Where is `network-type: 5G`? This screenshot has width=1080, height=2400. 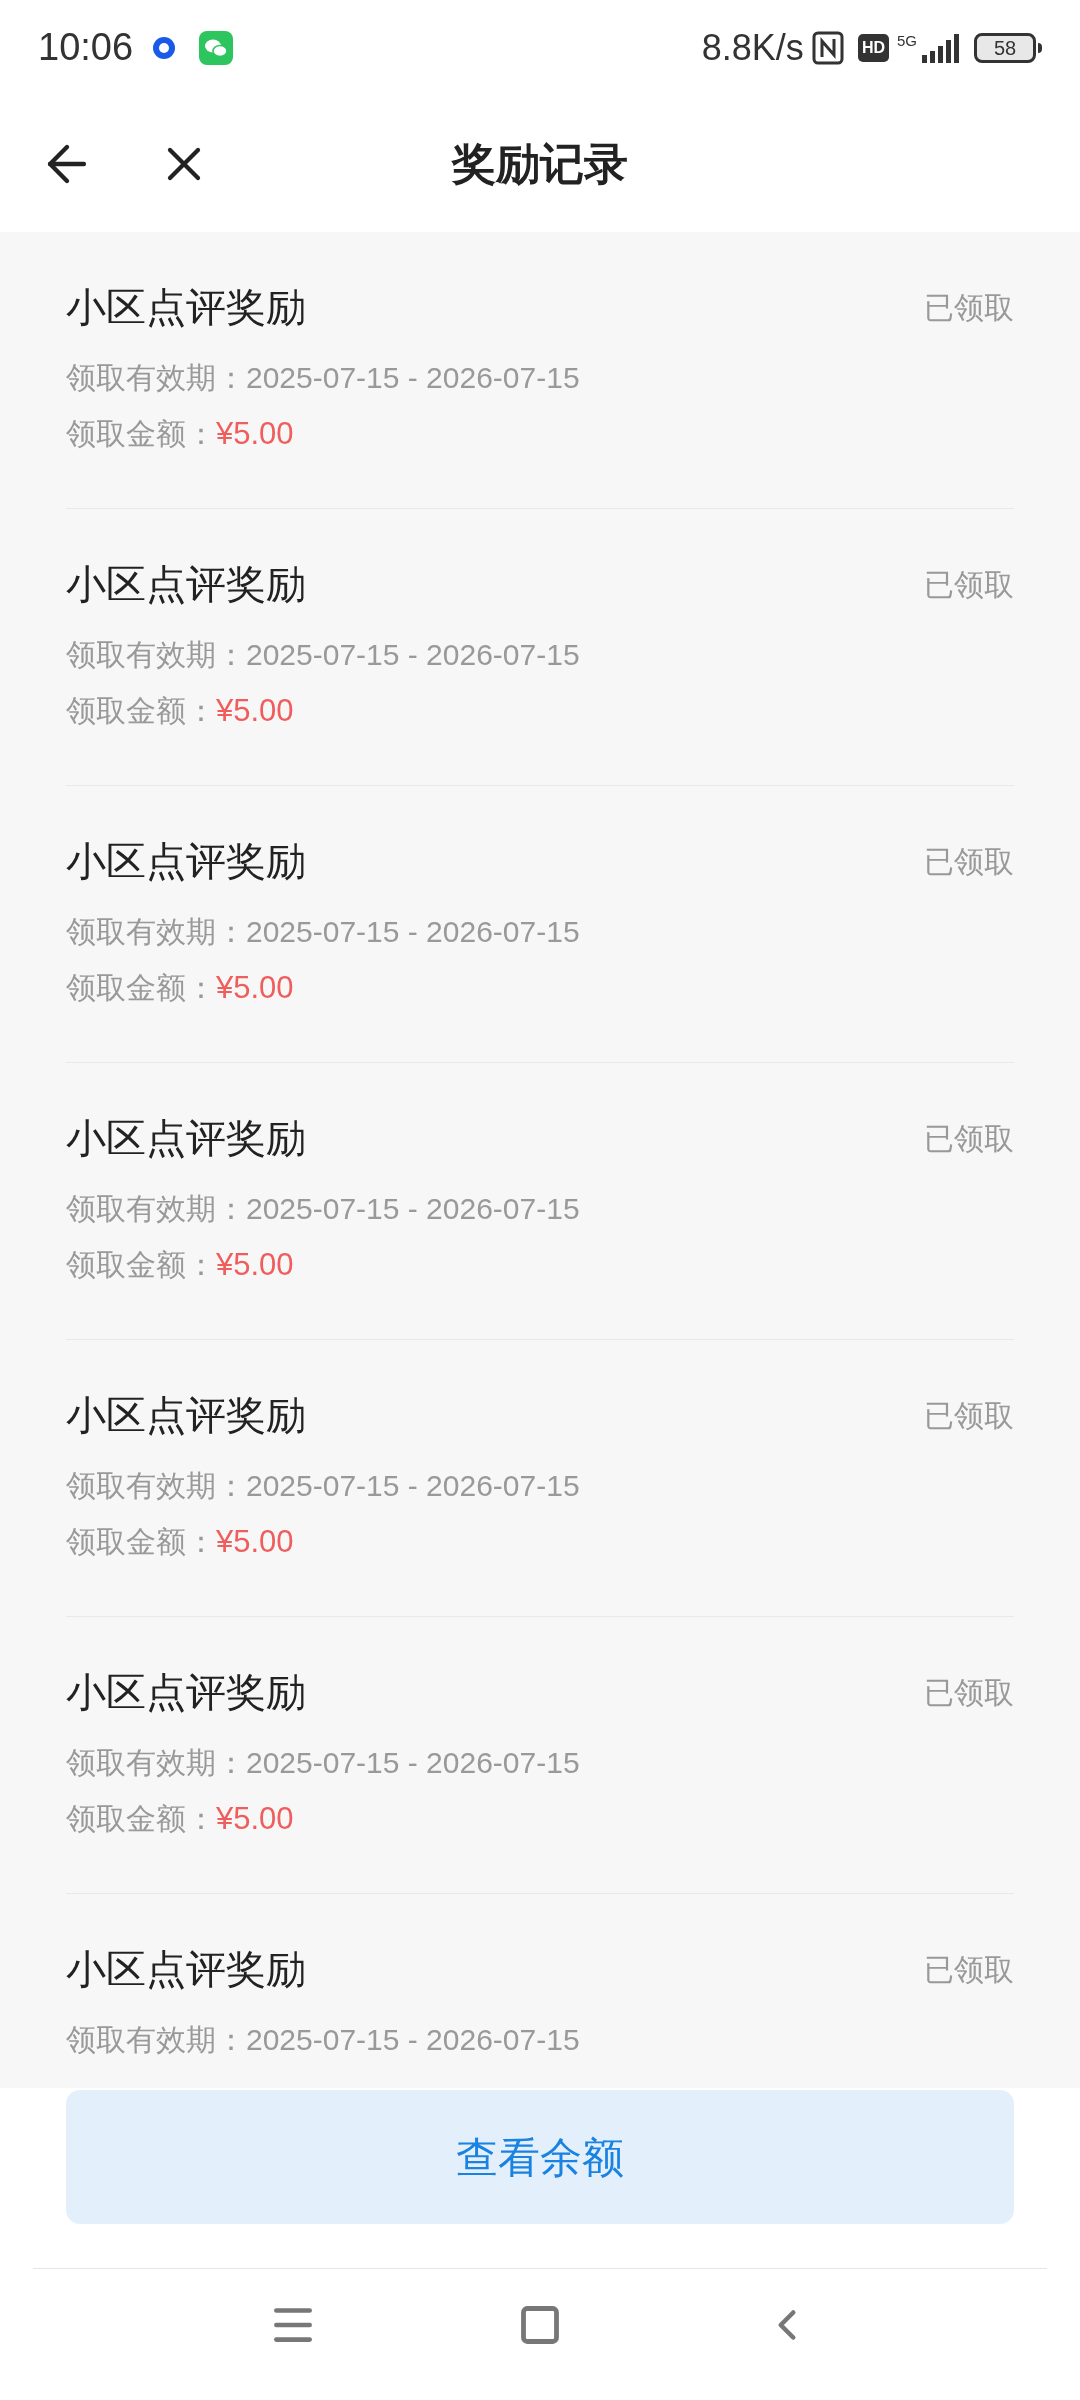 network-type: 5G is located at coordinates (907, 40).